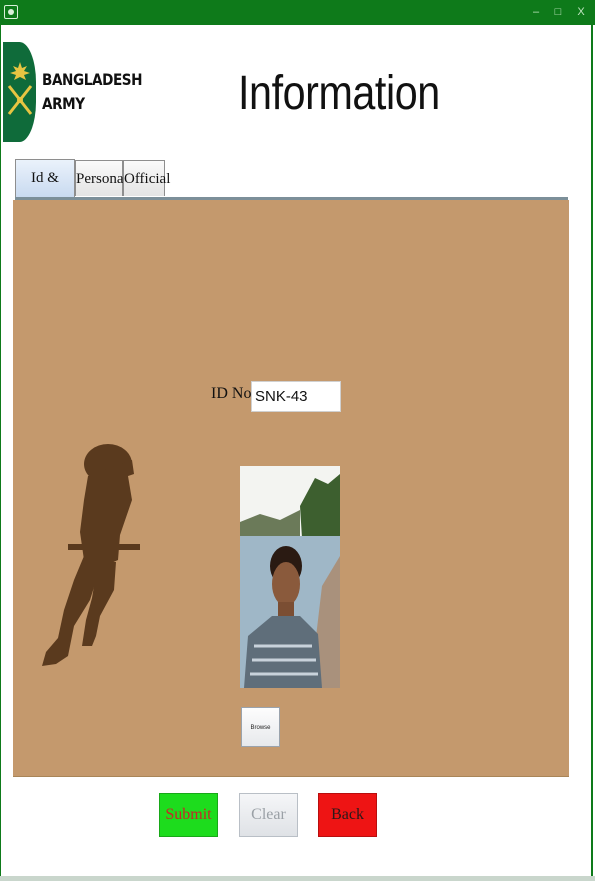 This screenshot has width=595, height=881. Describe the element at coordinates (188, 815) in the screenshot. I see `submit-button: Submit` at that location.